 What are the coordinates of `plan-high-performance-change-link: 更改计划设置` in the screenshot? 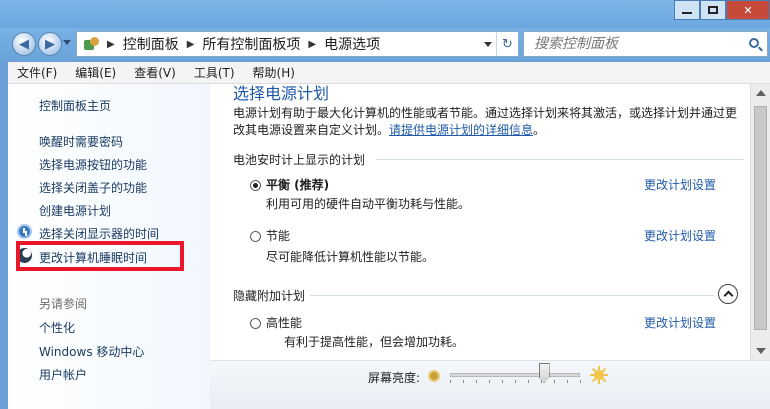 It's located at (680, 322).